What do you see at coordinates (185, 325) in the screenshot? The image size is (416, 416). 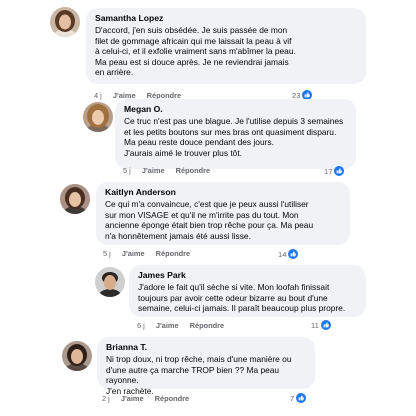 I see `comment-actions: 6 j J'aime Répondre` at bounding box center [185, 325].